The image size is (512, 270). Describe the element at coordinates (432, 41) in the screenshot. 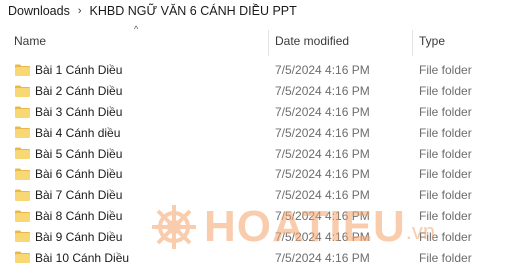

I see `column-header-type: Type` at that location.